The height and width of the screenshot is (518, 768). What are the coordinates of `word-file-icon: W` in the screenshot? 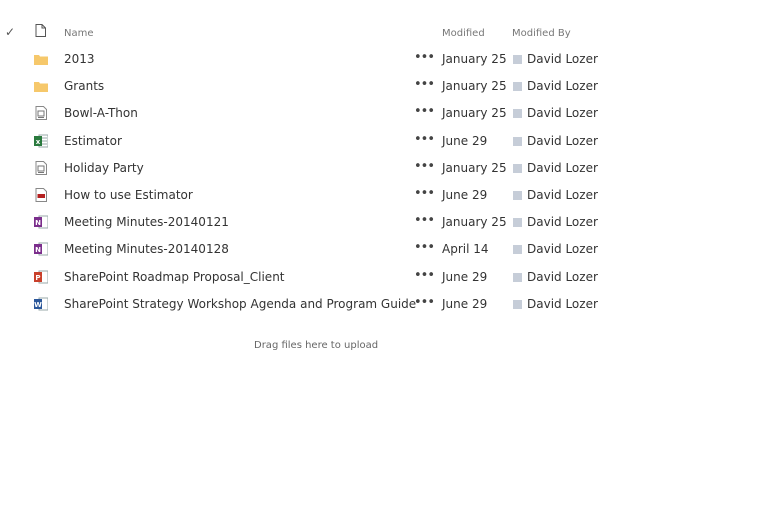 It's located at (41, 304).